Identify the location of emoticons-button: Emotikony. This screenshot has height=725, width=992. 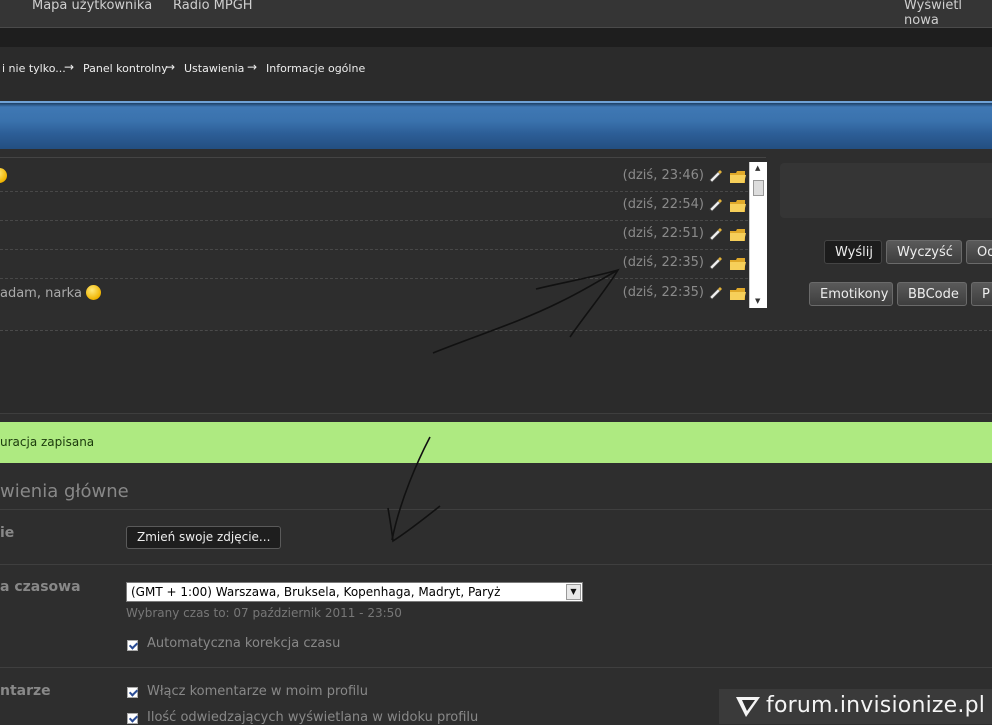
(851, 294).